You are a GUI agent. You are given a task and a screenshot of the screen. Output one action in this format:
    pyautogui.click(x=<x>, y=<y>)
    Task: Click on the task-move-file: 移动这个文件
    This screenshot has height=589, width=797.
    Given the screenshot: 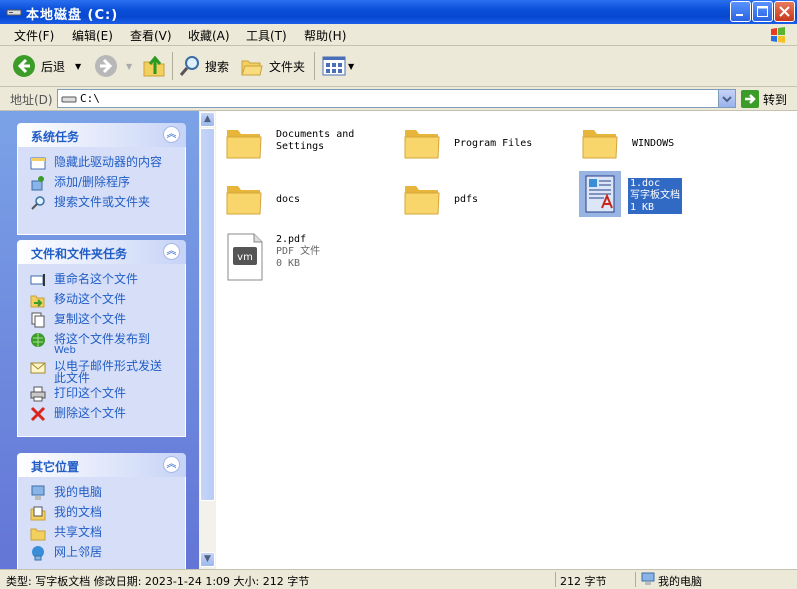 What is the action you would take?
    pyautogui.click(x=101, y=300)
    